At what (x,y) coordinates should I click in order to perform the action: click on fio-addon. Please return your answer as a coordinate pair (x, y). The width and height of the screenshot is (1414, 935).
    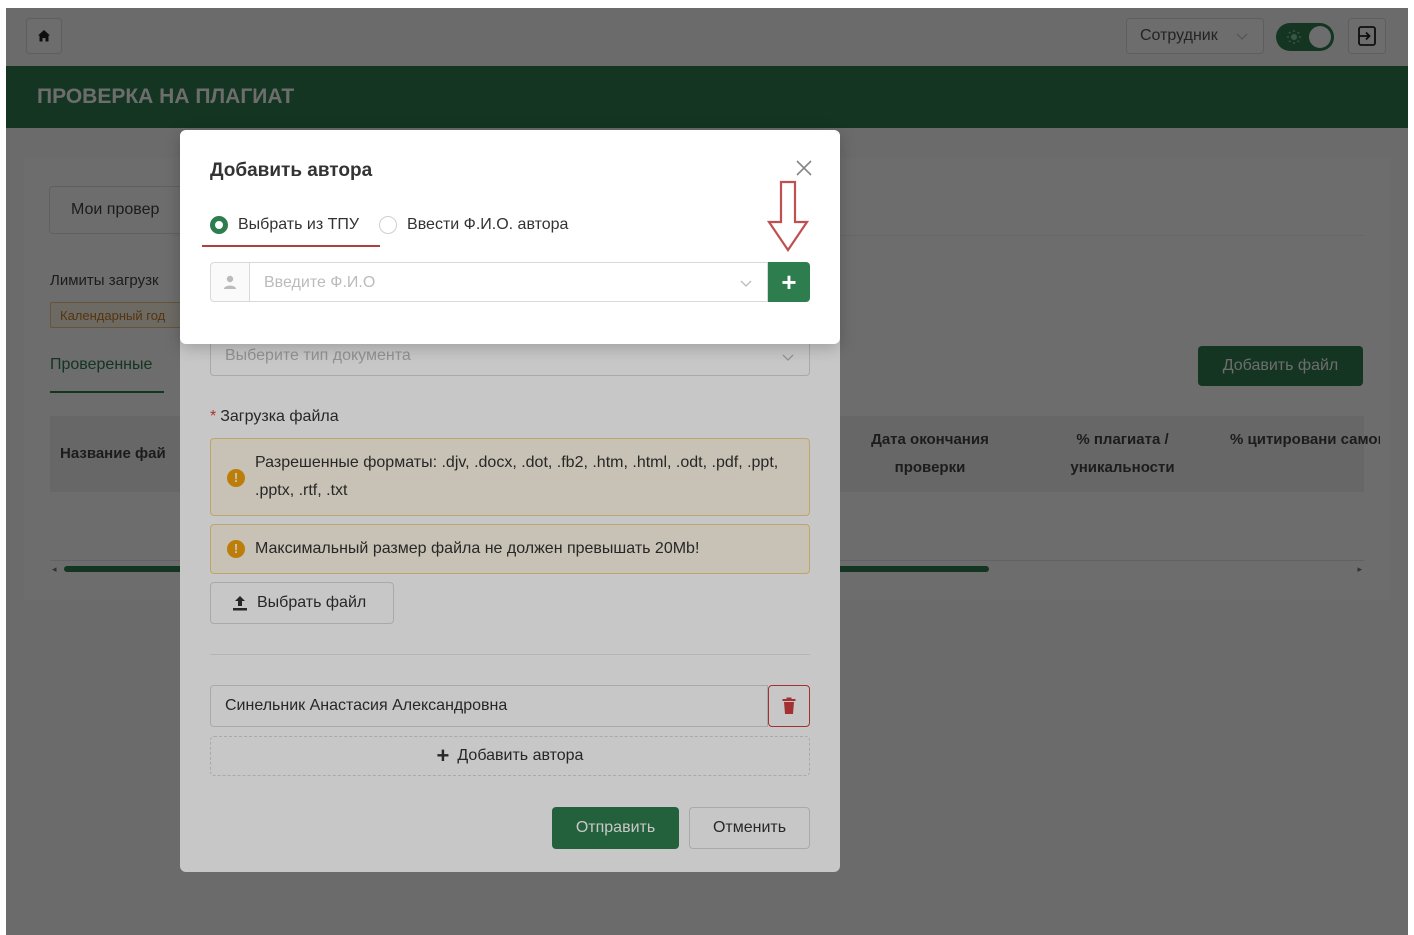
    Looking at the image, I should click on (230, 282).